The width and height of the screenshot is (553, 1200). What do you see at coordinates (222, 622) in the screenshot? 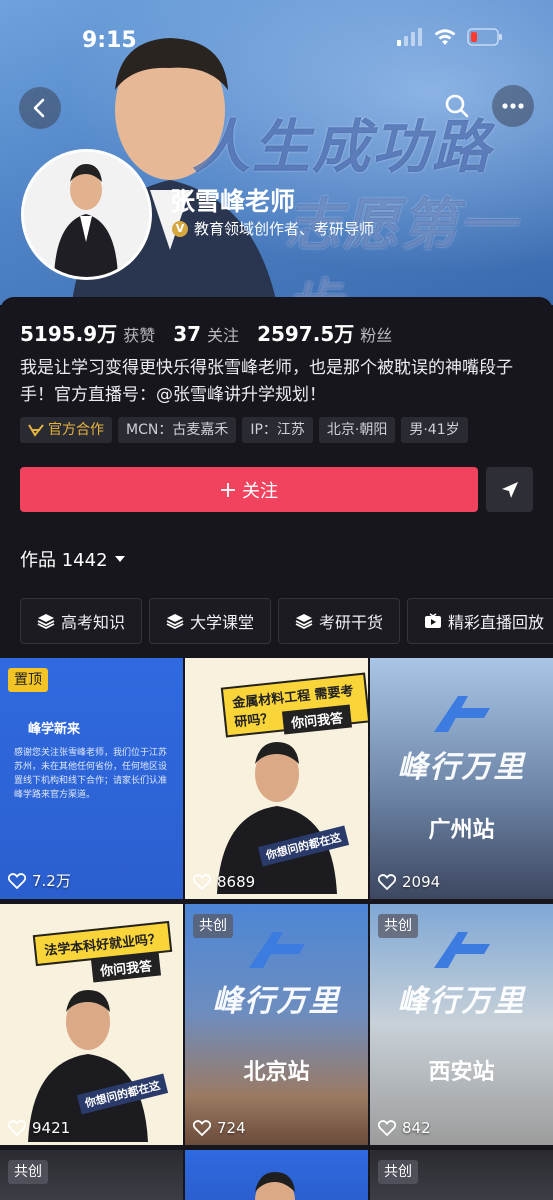
I see `filter-university-label: 大学课堂` at bounding box center [222, 622].